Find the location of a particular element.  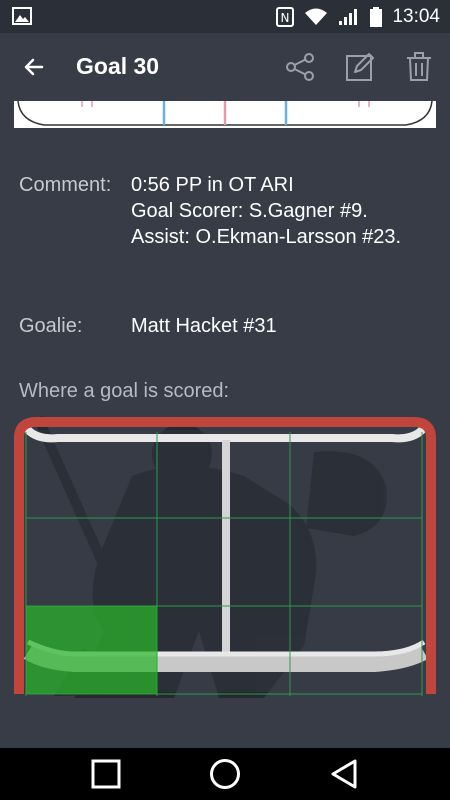

nfc-icon: N is located at coordinates (285, 16).